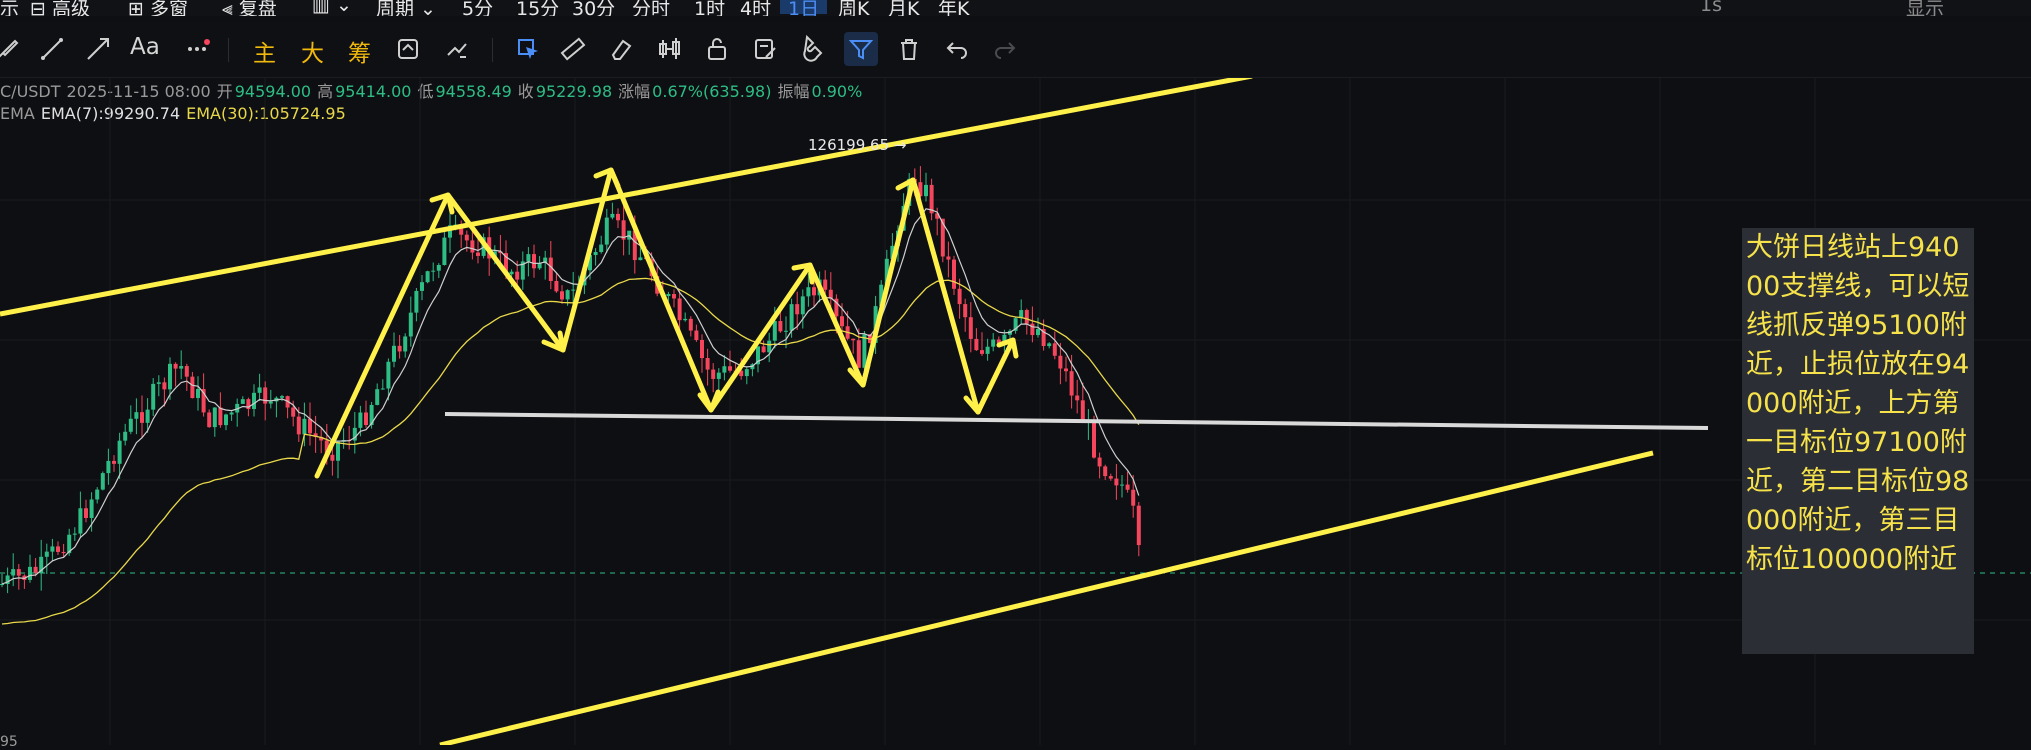  What do you see at coordinates (804, 8) in the screenshot?
I see `tf-1d: 1日` at bounding box center [804, 8].